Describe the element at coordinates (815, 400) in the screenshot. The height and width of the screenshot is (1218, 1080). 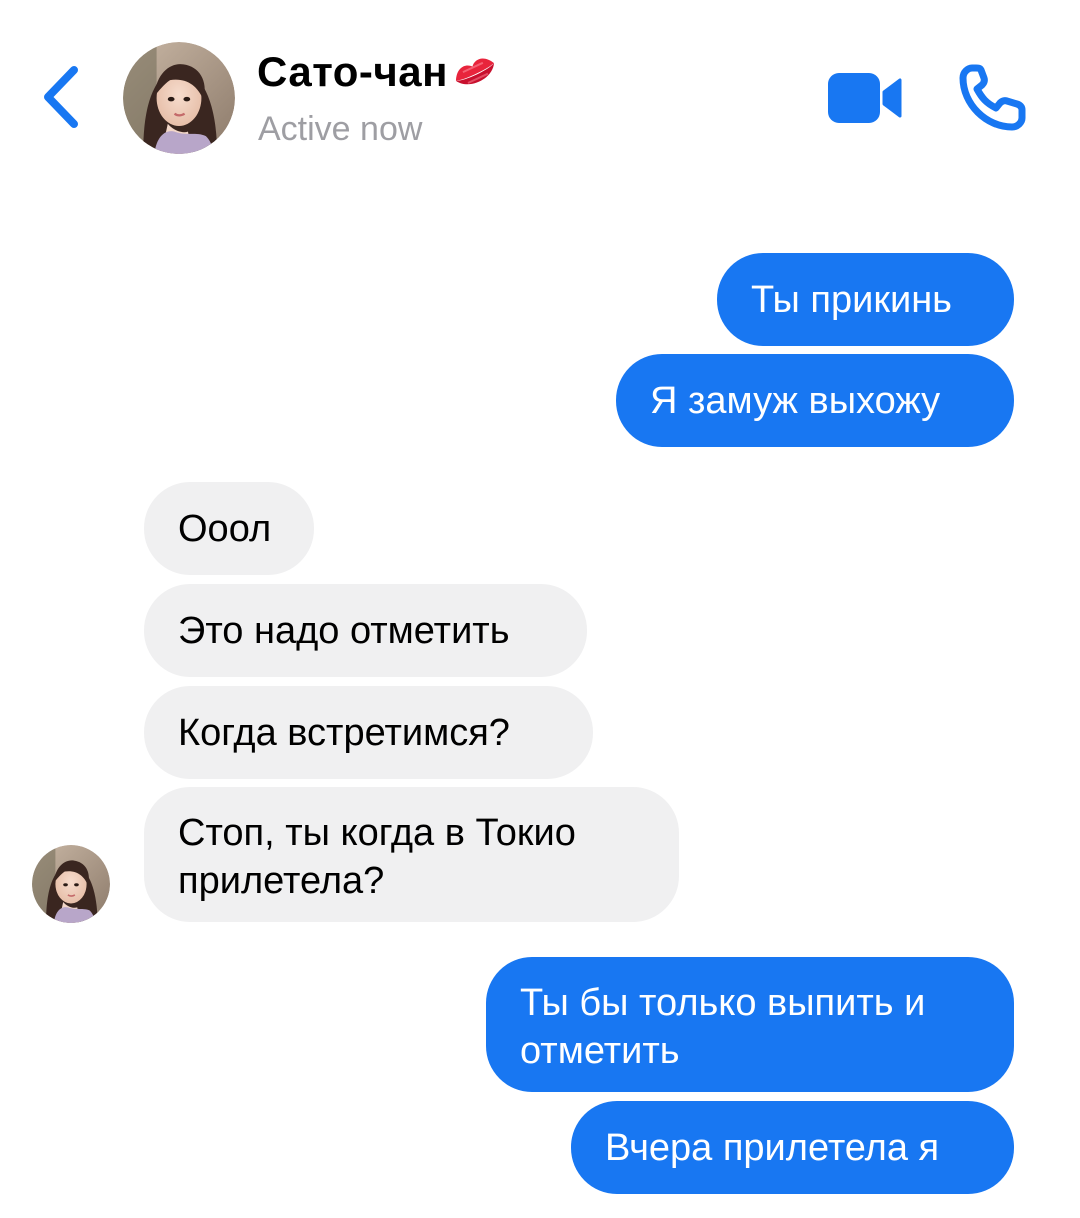
I see `message-bubble-outgoing: Я замуж выхожу` at that location.